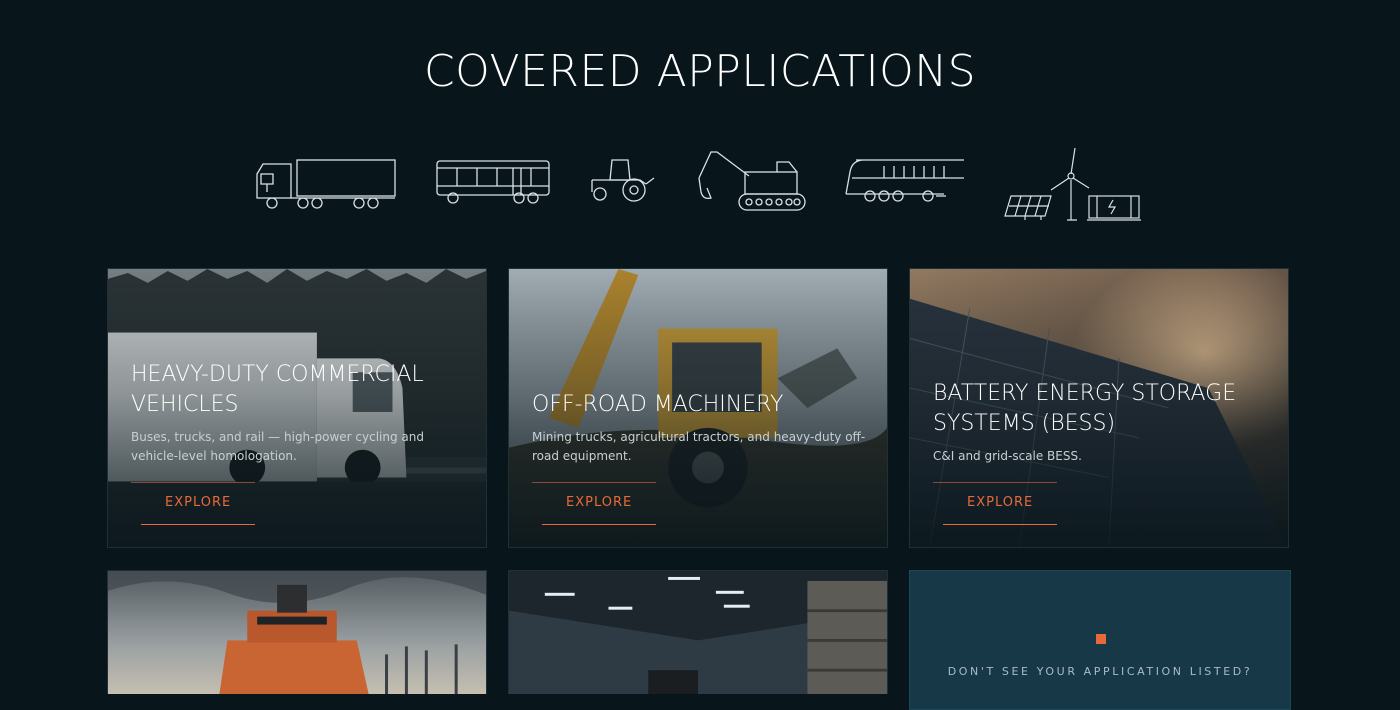  What do you see at coordinates (1085, 408) in the screenshot?
I see `card-title: BATTERY ENERGY STORAGE SYSTEMS (BESS)` at bounding box center [1085, 408].